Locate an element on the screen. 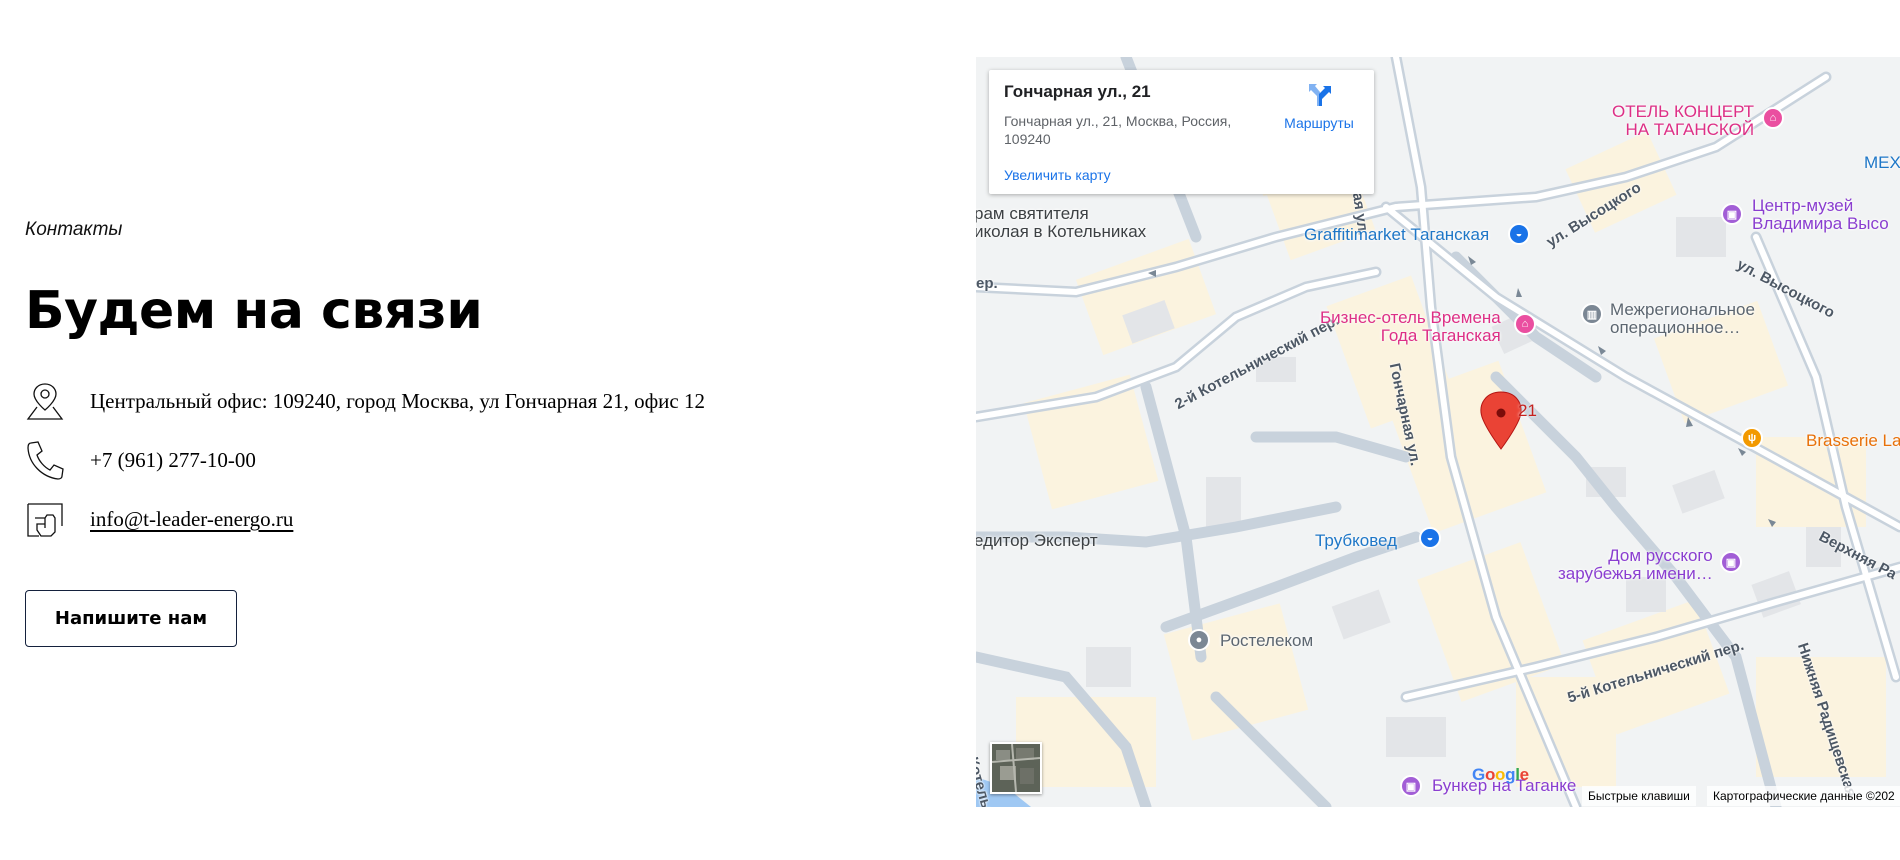 The height and width of the screenshot is (860, 1900). poi-hotel-concert: ОТЕЛЬ КОНЦЕРТ НА ТАГАНСКОЙ is located at coordinates (1683, 121).